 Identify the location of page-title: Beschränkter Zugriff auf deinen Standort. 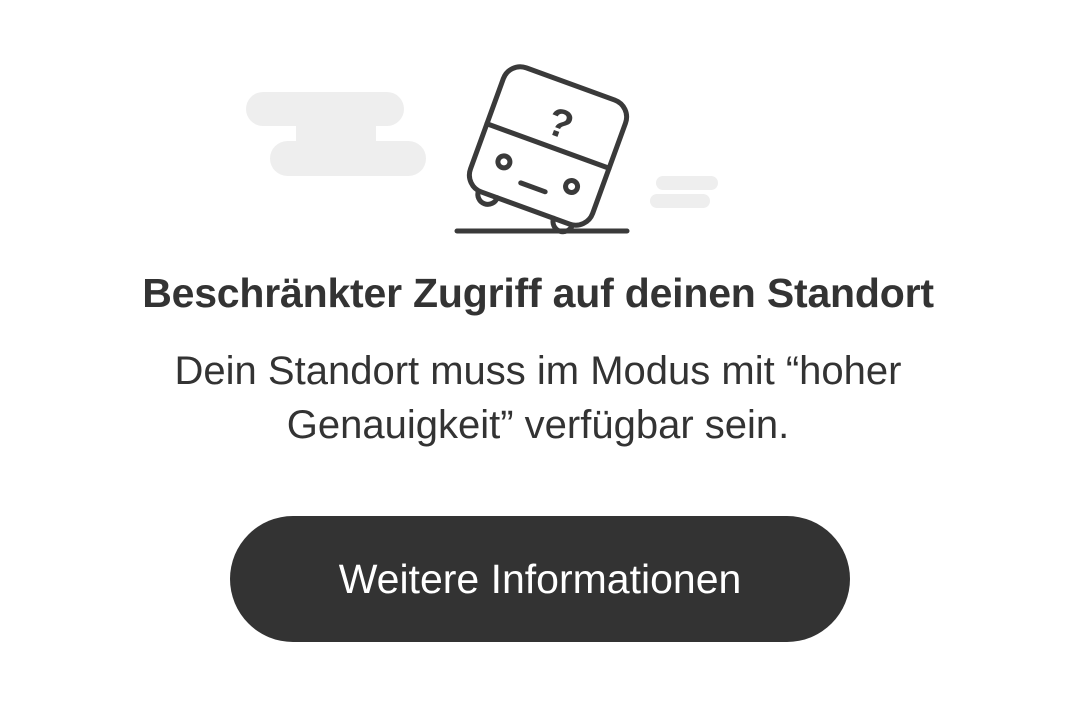
(538, 293).